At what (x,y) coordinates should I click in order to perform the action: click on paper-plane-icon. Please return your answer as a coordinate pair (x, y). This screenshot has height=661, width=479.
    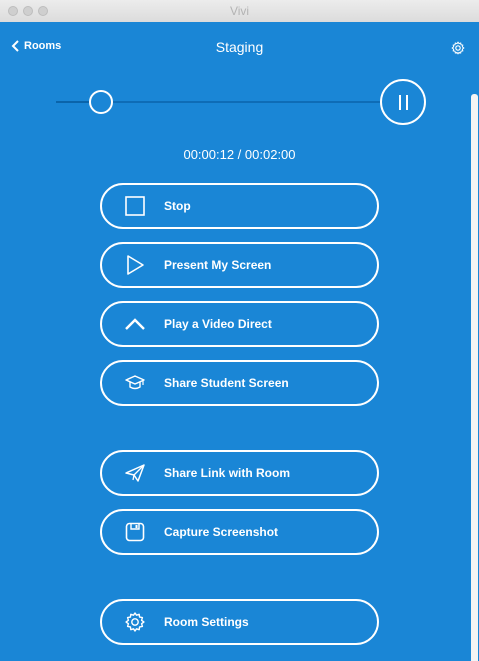
    Looking at the image, I should click on (135, 473).